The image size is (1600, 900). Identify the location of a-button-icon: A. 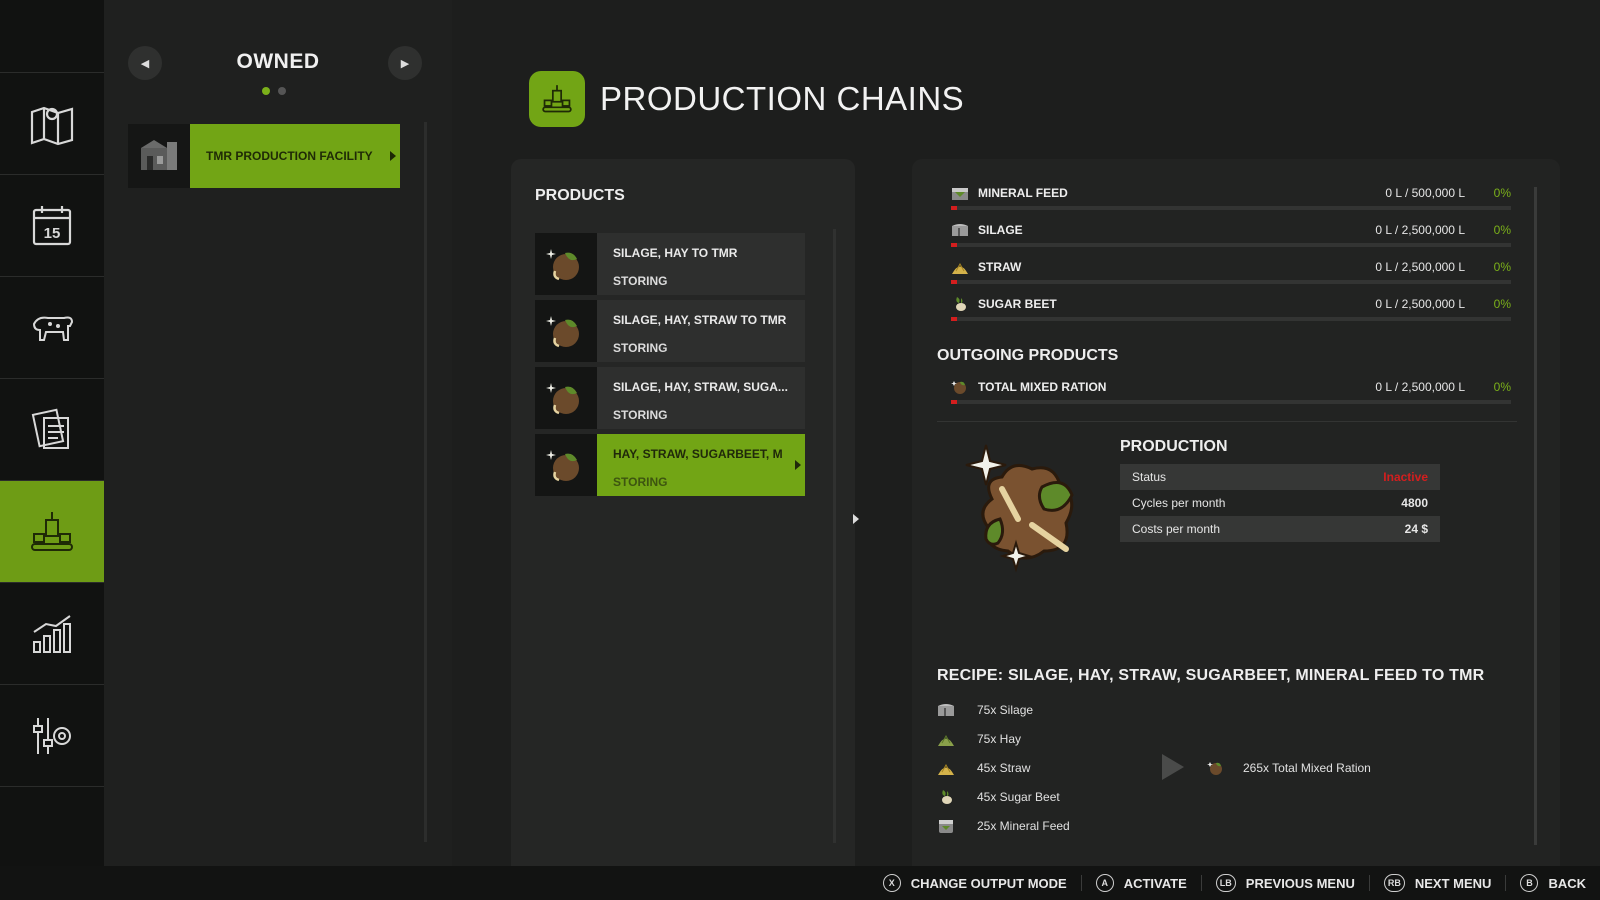
(1104, 883).